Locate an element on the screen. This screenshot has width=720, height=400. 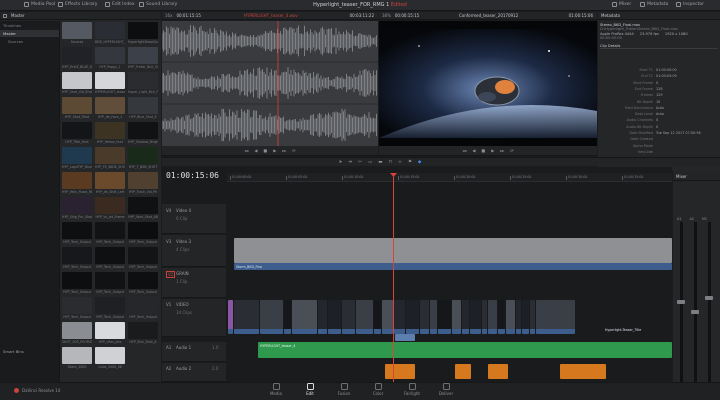
bin-list-icon is located at coordinates (5, 15).